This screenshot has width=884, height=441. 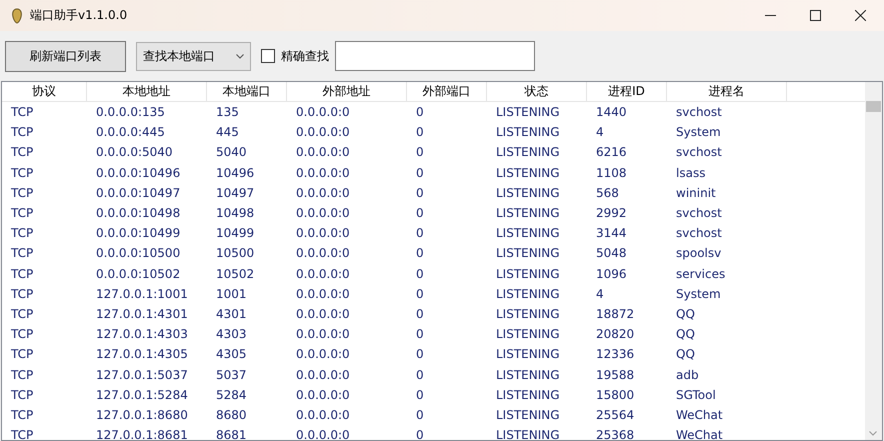 I want to click on table-cell: 127.0.0.1:4303, so click(x=142, y=334).